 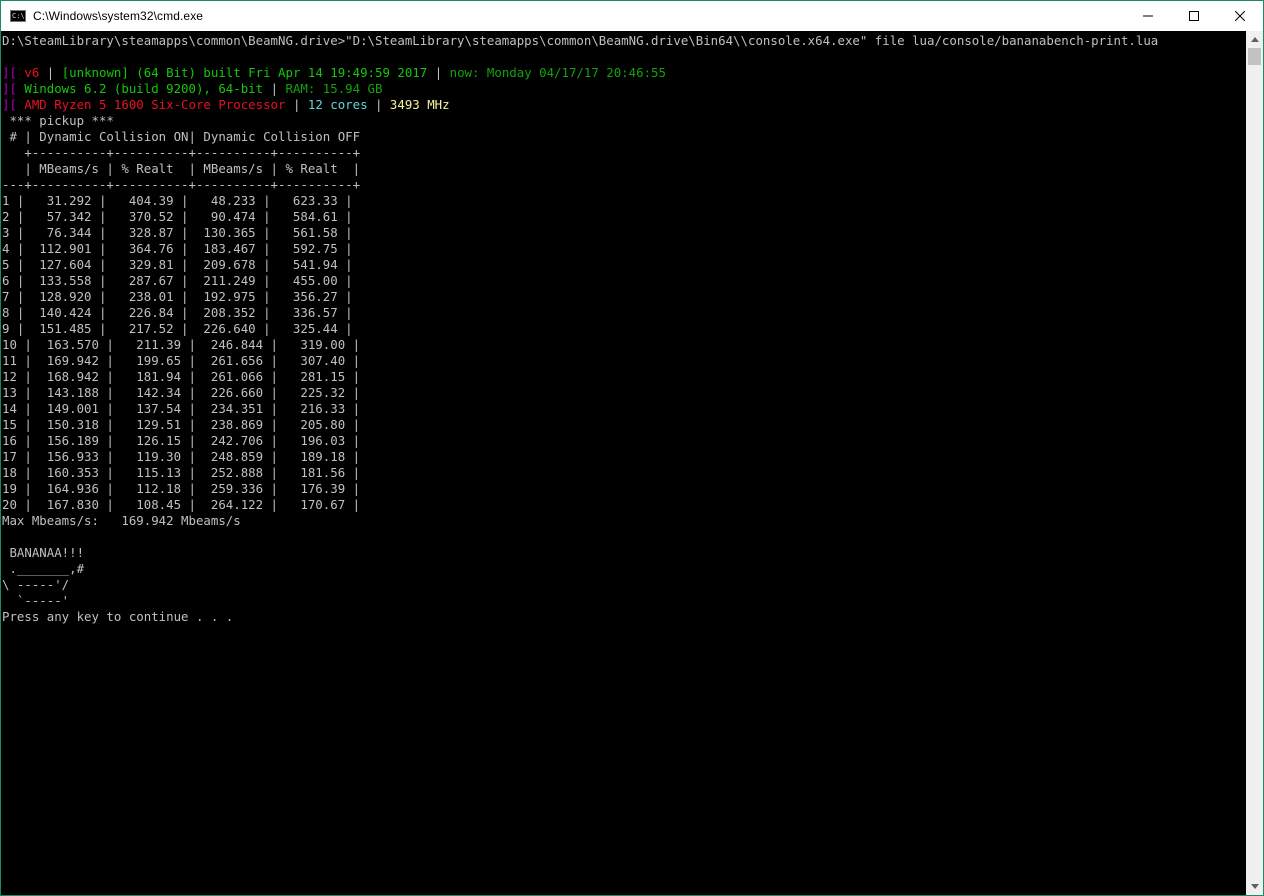 I want to click on scroll-up-button, so click(x=1254, y=39).